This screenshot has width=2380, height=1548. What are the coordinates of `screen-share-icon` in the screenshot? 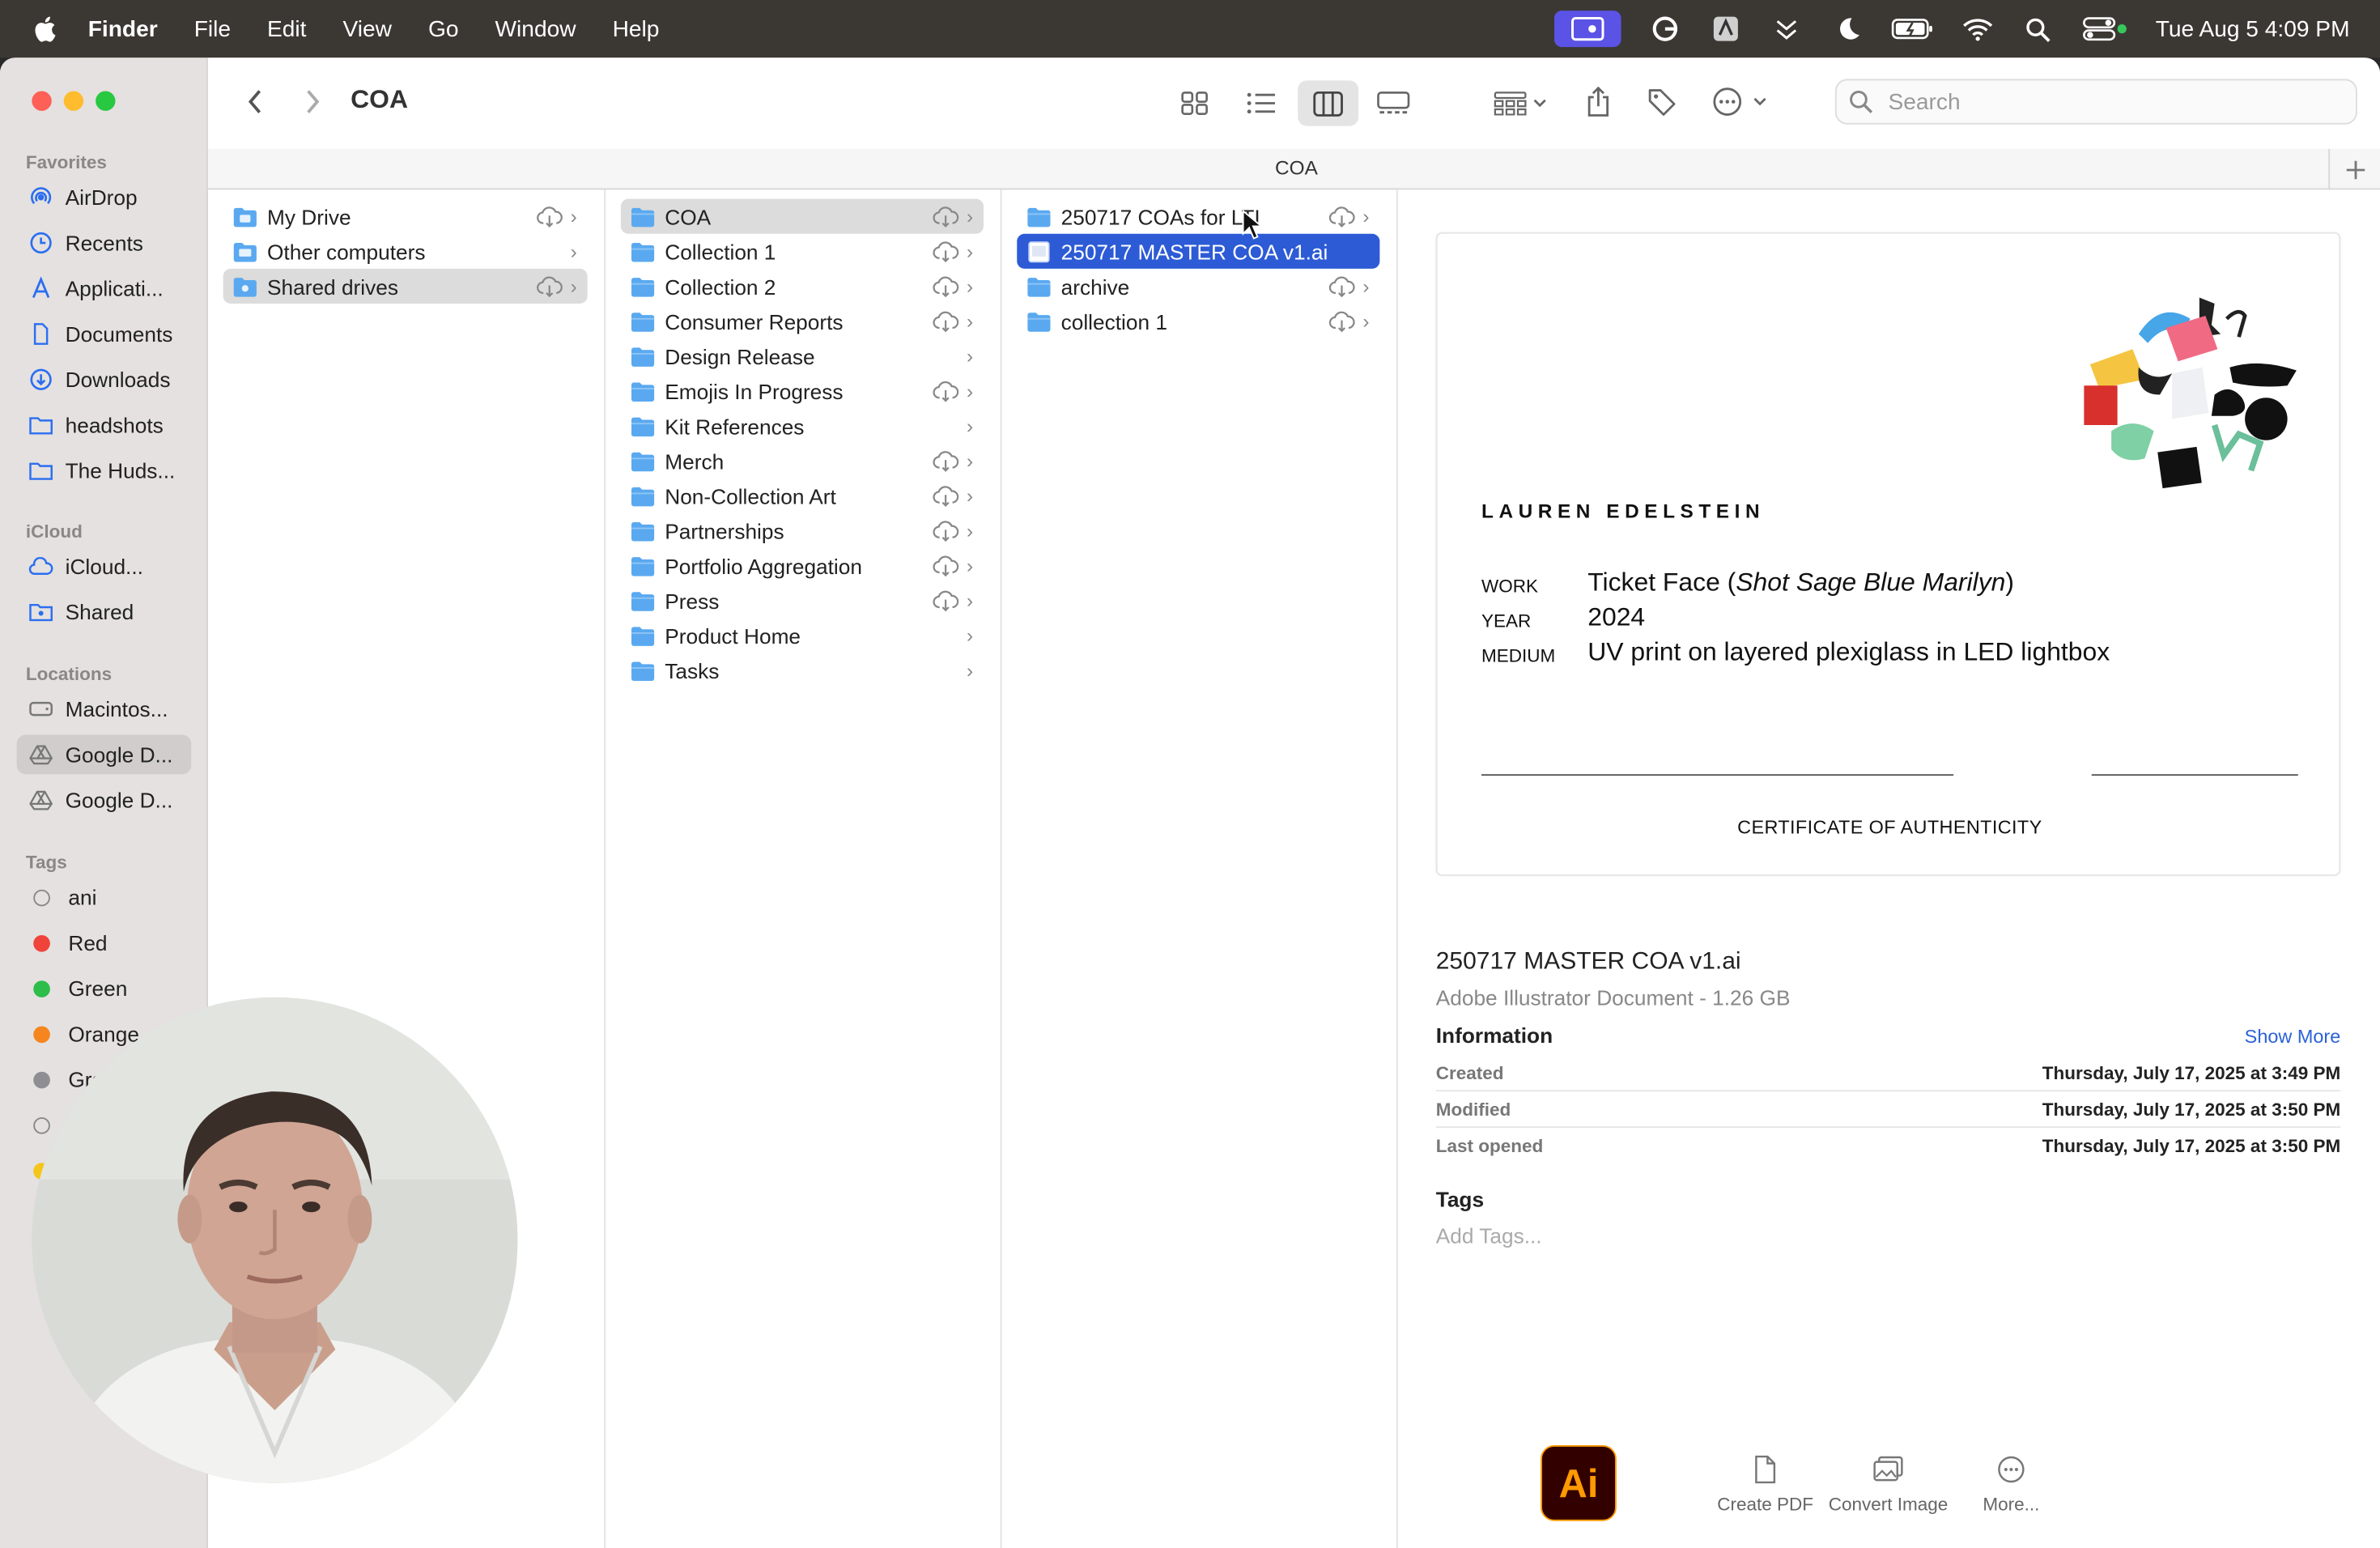 It's located at (1587, 29).